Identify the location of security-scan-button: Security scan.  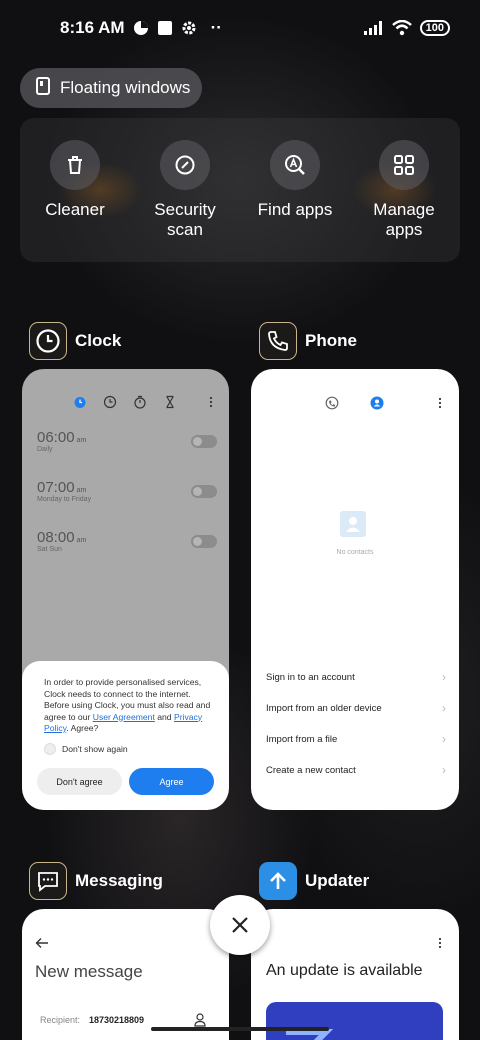
(185, 190).